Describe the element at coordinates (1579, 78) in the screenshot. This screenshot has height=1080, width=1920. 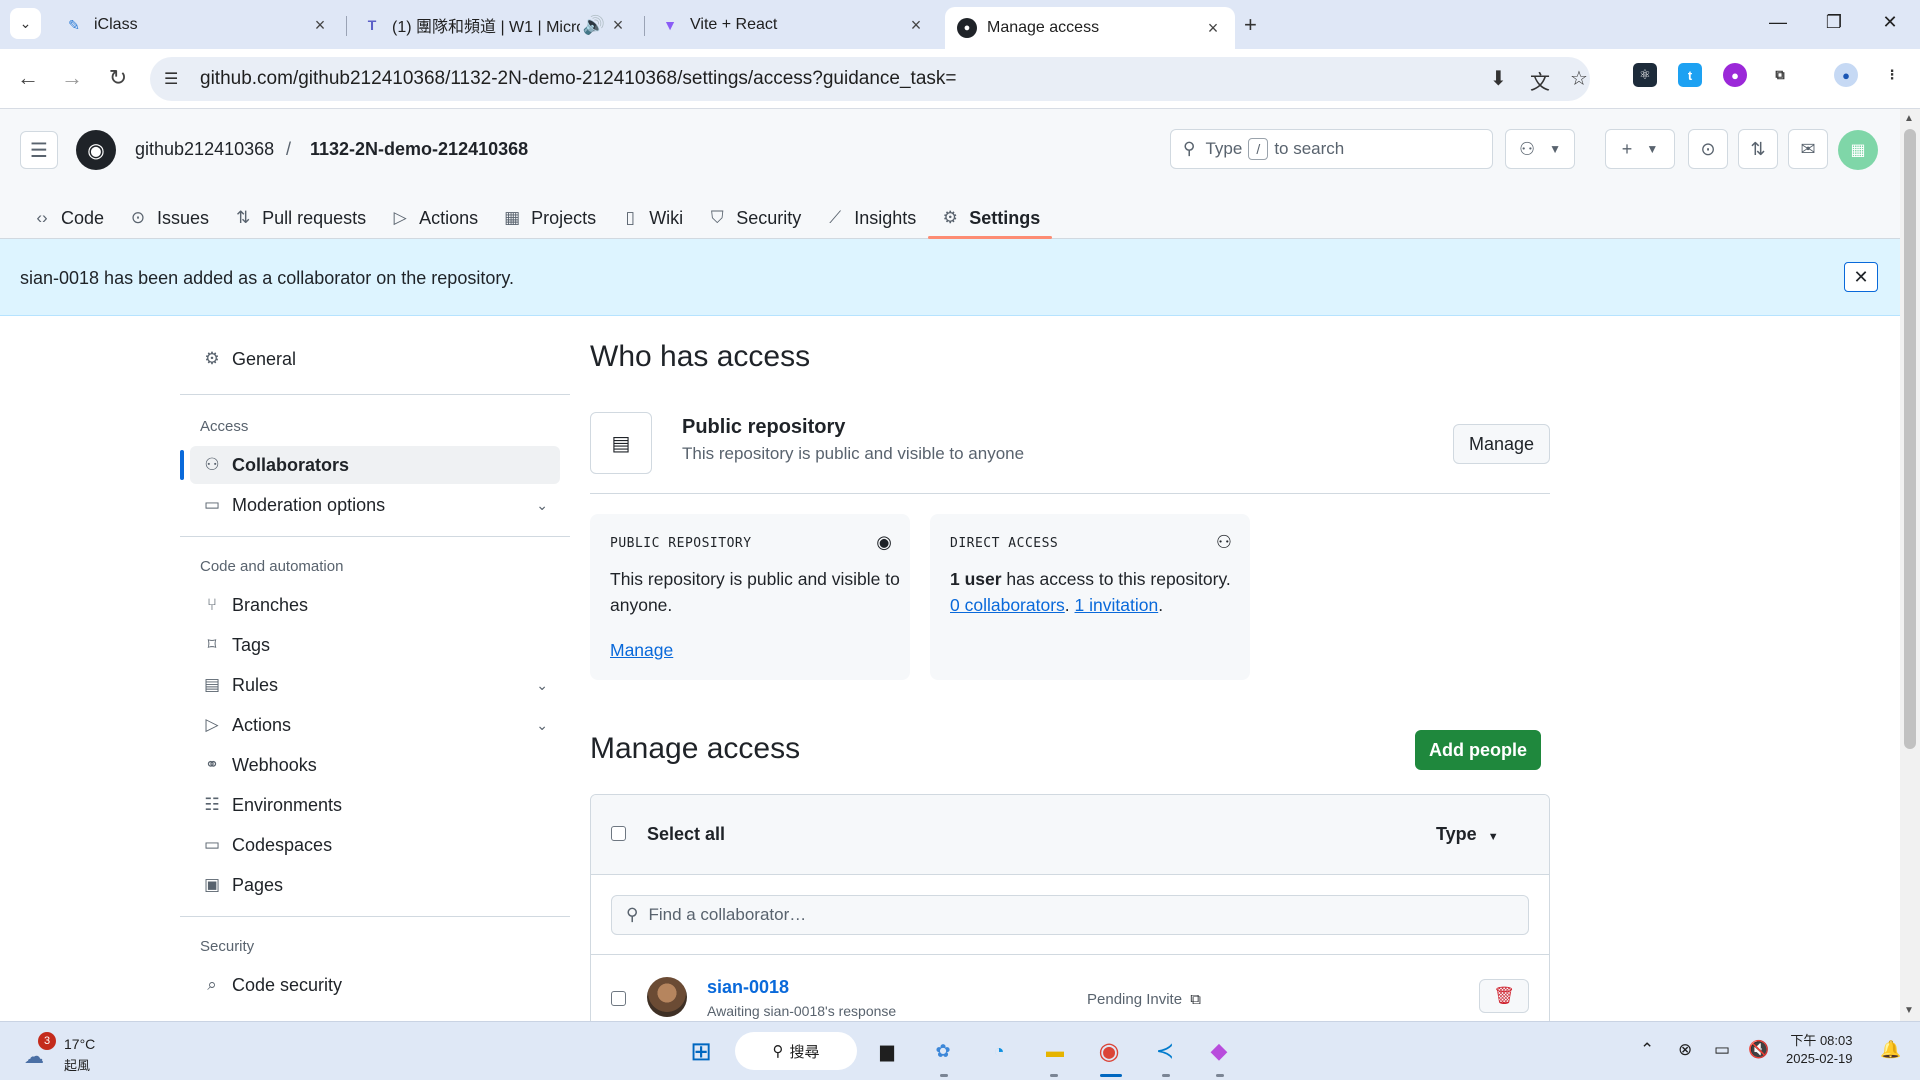
I see `bookmark-star-icon: ☆` at that location.